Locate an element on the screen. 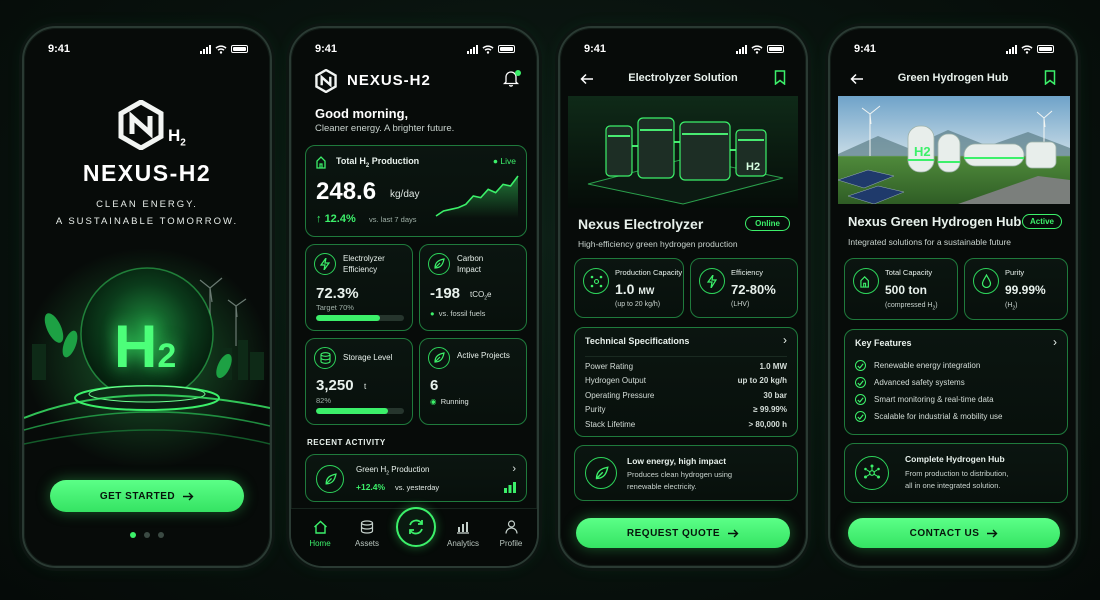  molecule-icon is located at coordinates (872, 473).